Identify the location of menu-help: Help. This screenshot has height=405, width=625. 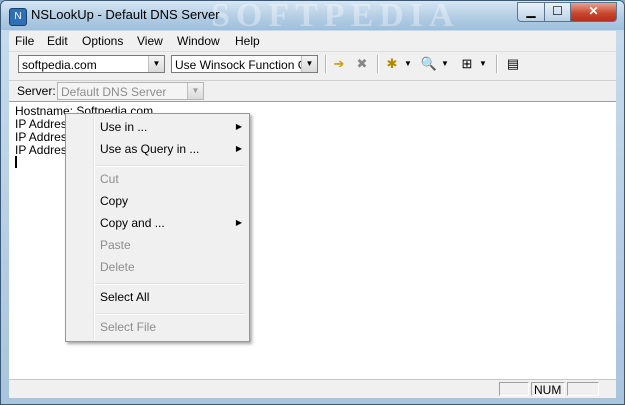
(247, 41).